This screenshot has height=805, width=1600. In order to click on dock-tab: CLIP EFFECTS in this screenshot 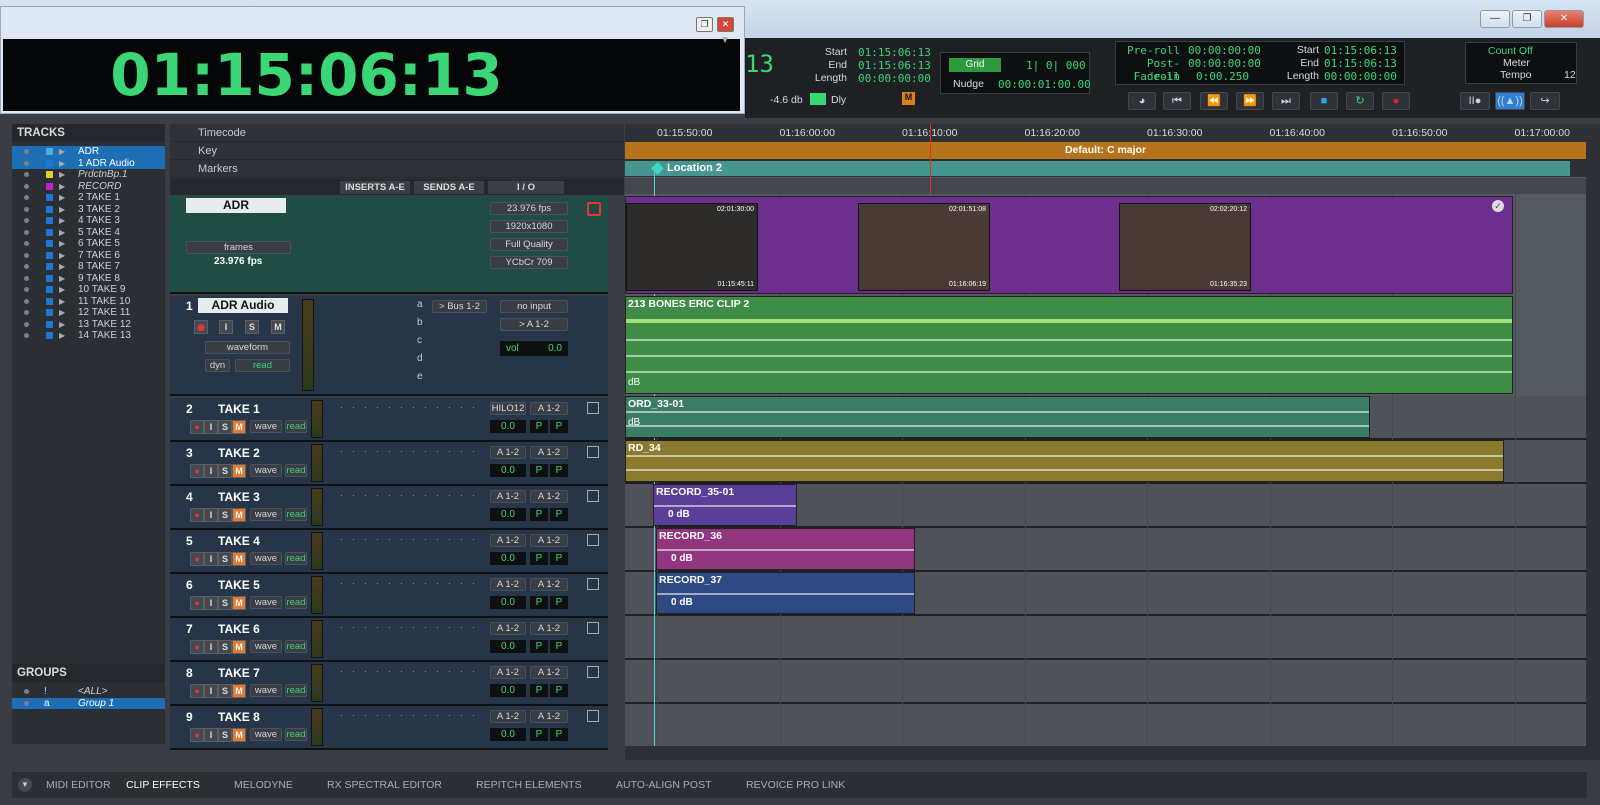, I will do `click(163, 785)`.